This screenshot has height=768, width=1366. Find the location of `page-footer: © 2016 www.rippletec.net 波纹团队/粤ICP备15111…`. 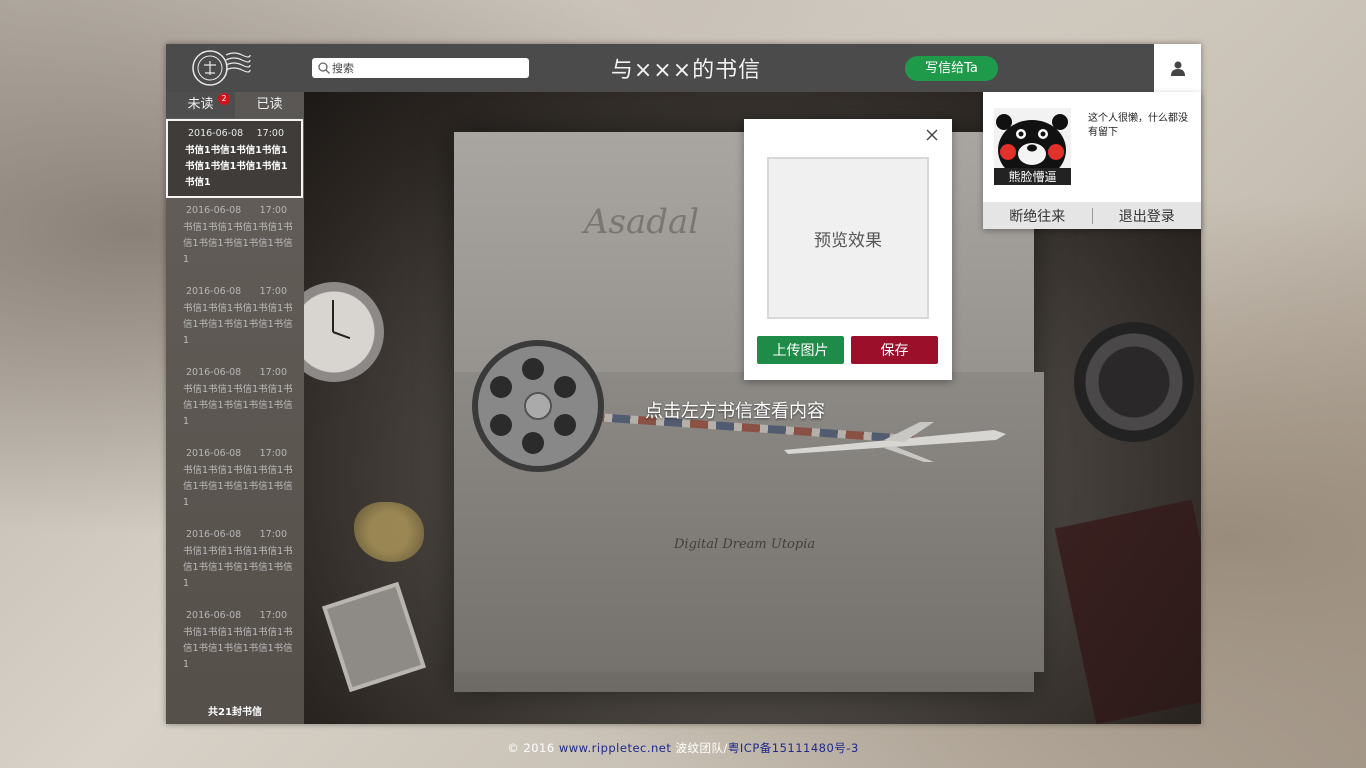

page-footer: © 2016 www.rippletec.net 波纹团队/粤ICP备15111… is located at coordinates (683, 748).